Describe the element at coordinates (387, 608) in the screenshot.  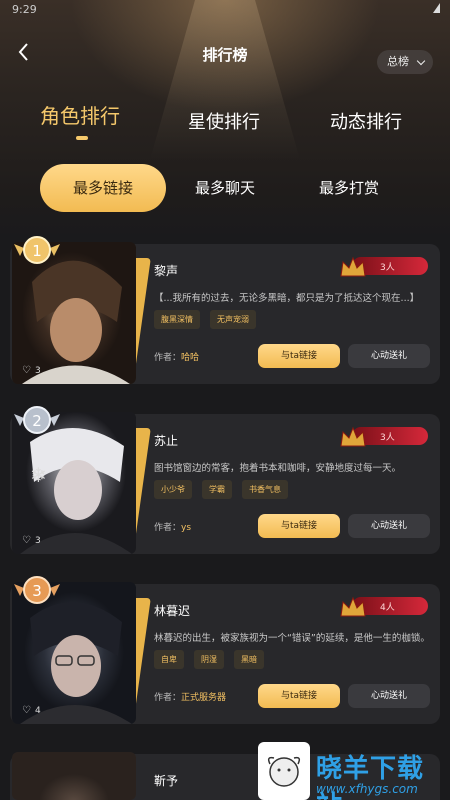
I see `heat-count: 4人` at that location.